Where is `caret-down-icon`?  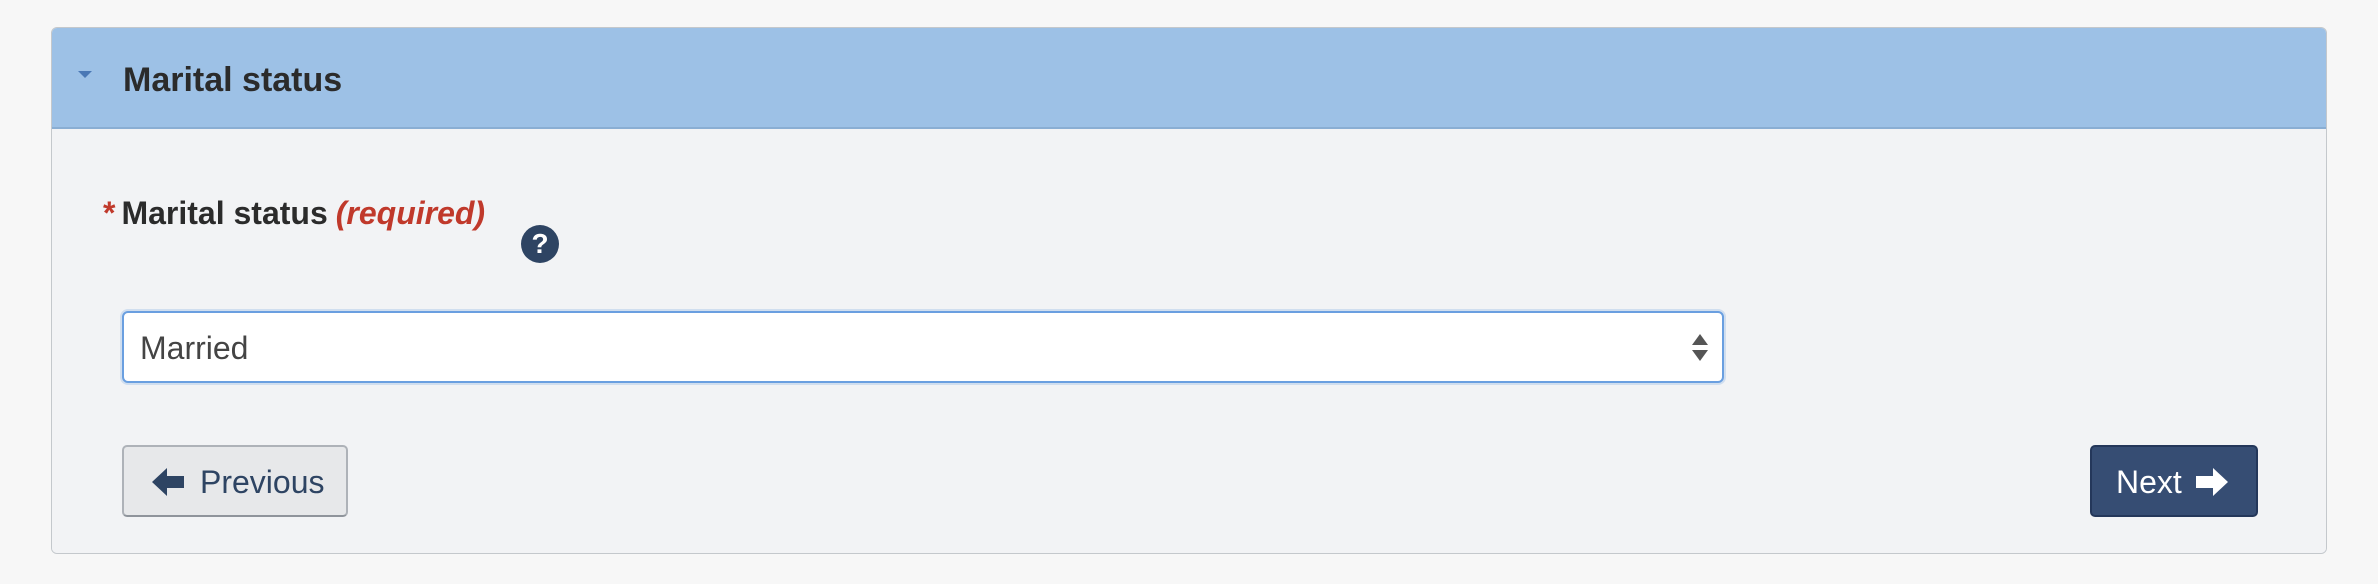
caret-down-icon is located at coordinates (85, 74).